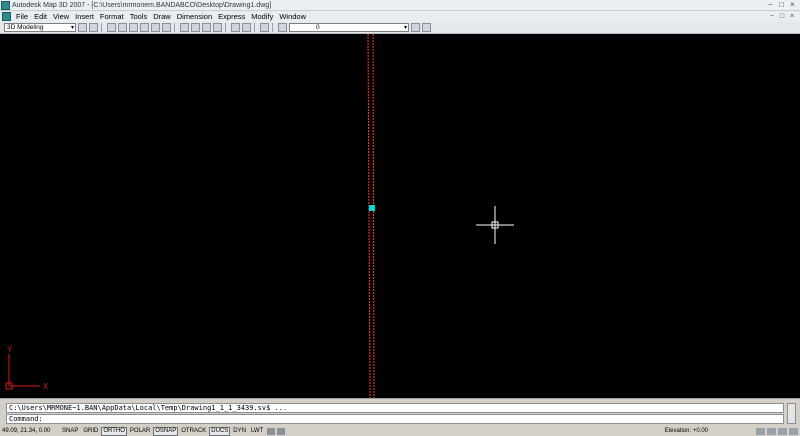  I want to click on maximize-button: □, so click(781, 5).